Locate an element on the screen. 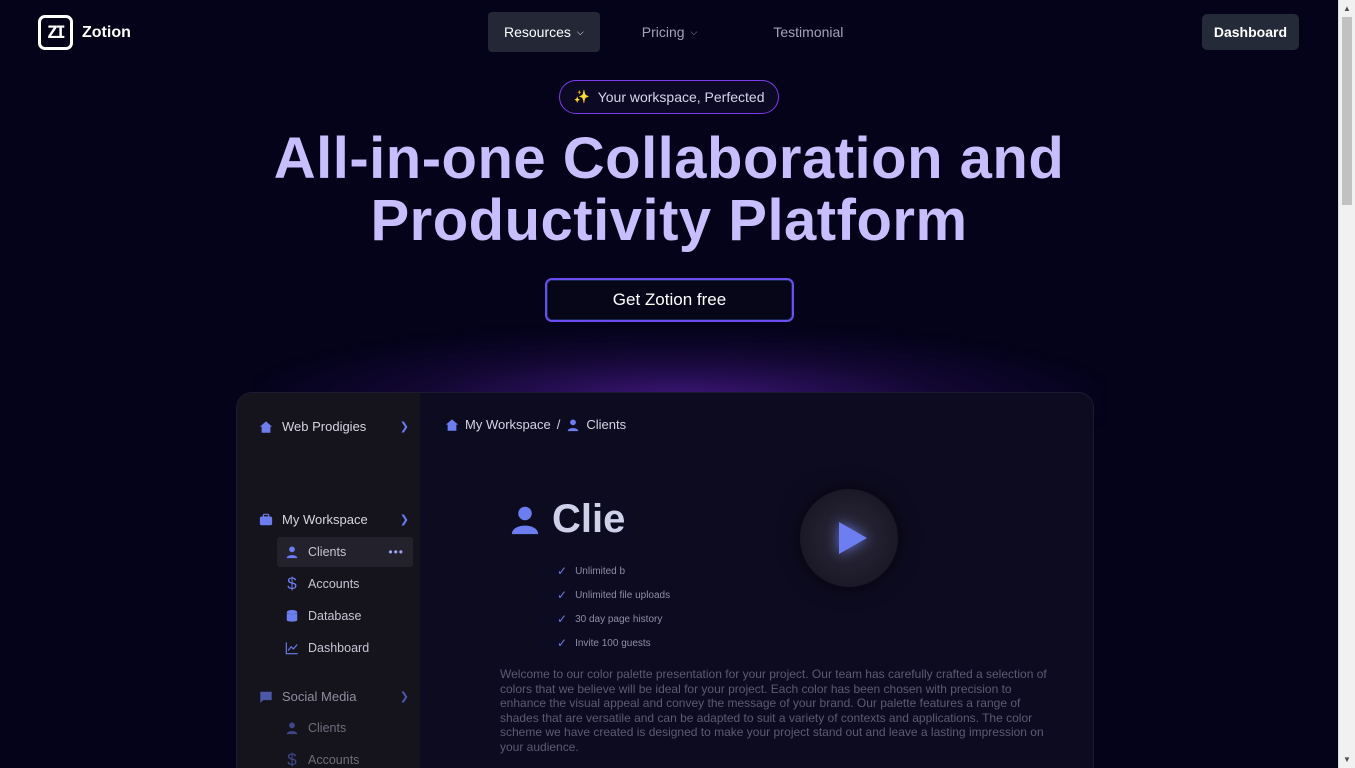 This screenshot has height=768, width=1355. nav-menu: Resources ⌵ Pricing ⌵ Testimonial is located at coordinates (673, 32).